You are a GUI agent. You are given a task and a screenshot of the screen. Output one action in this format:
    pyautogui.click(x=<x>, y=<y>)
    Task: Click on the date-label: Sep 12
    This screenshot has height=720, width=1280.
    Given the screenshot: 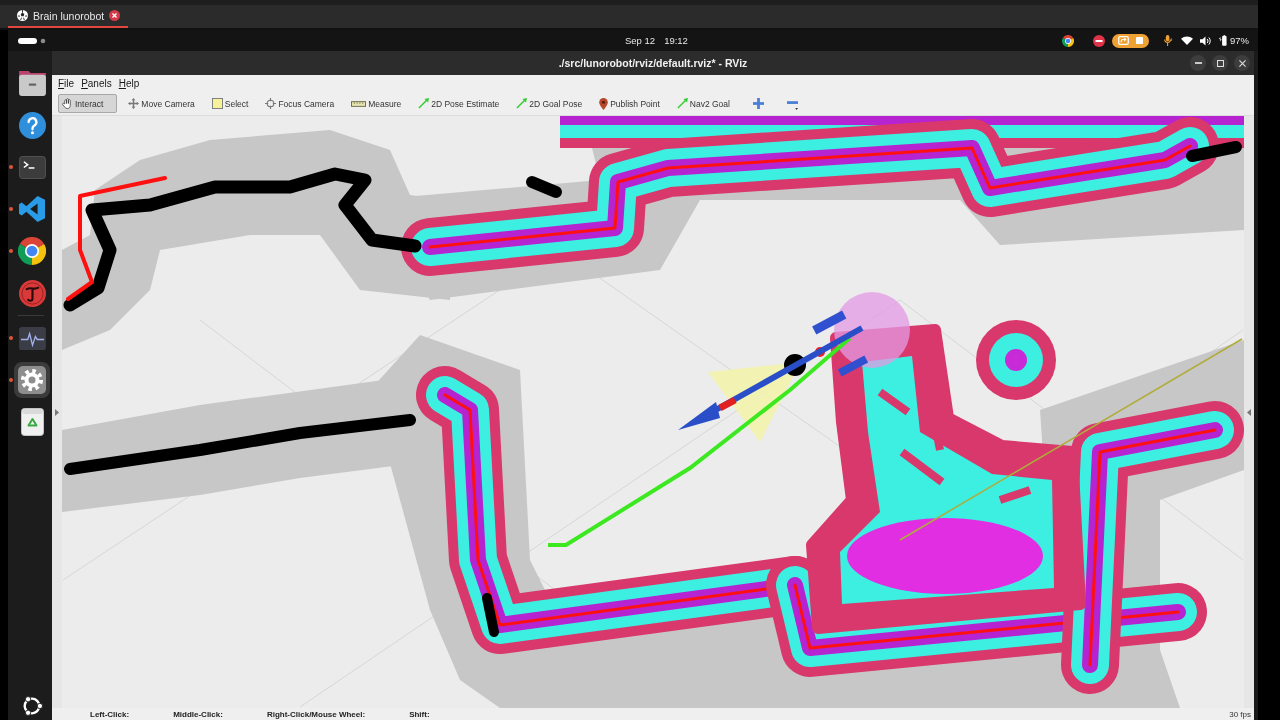 What is the action you would take?
    pyautogui.click(x=640, y=40)
    